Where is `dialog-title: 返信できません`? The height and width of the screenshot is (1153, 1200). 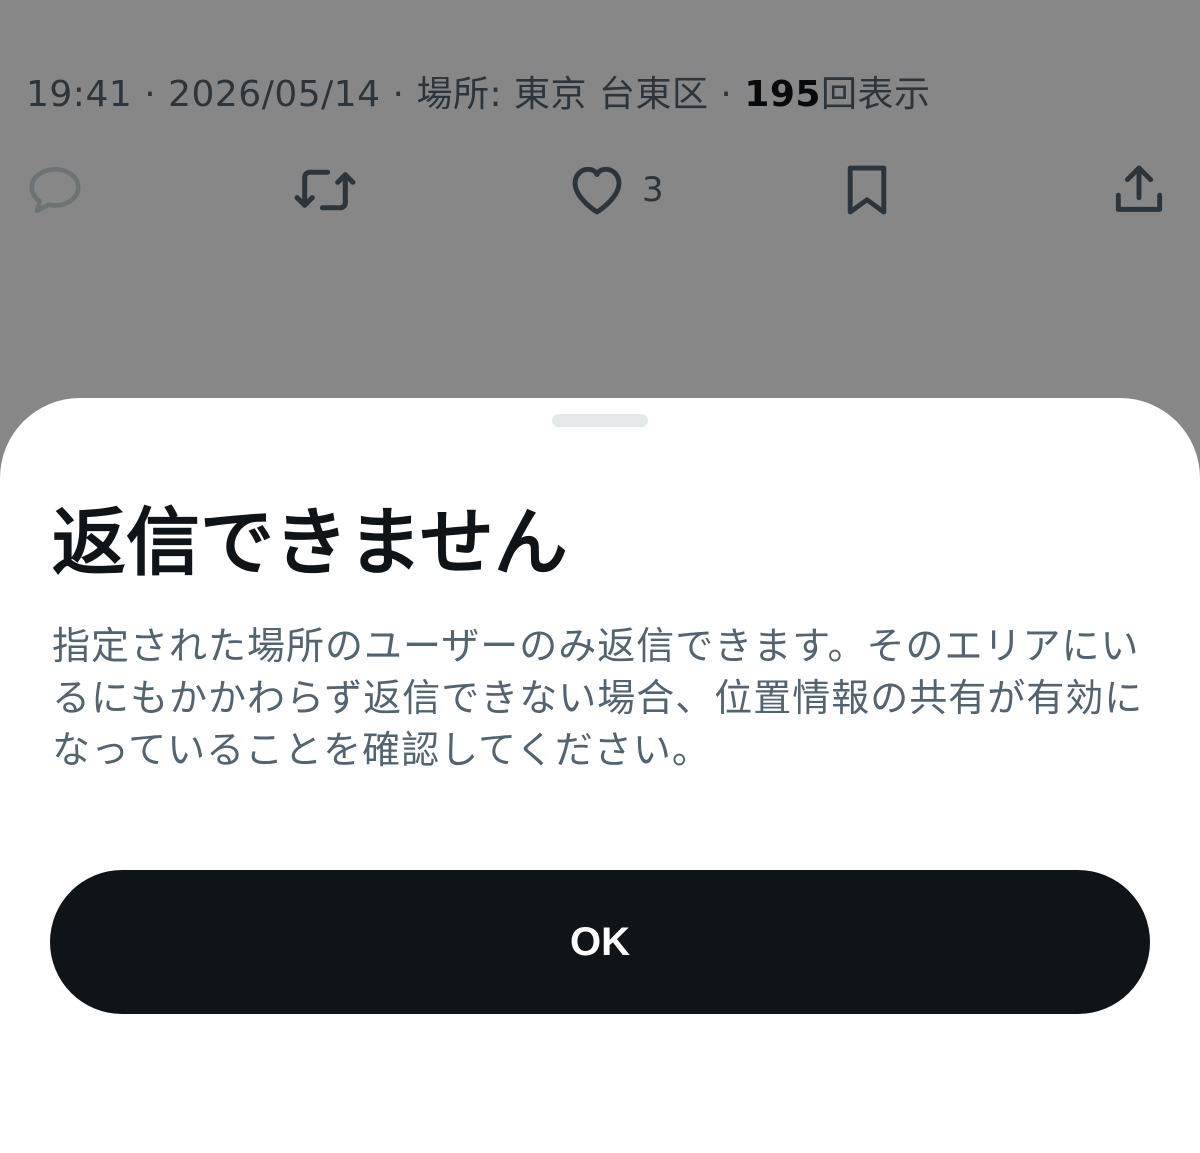
dialog-title: 返信できません is located at coordinates (310, 543).